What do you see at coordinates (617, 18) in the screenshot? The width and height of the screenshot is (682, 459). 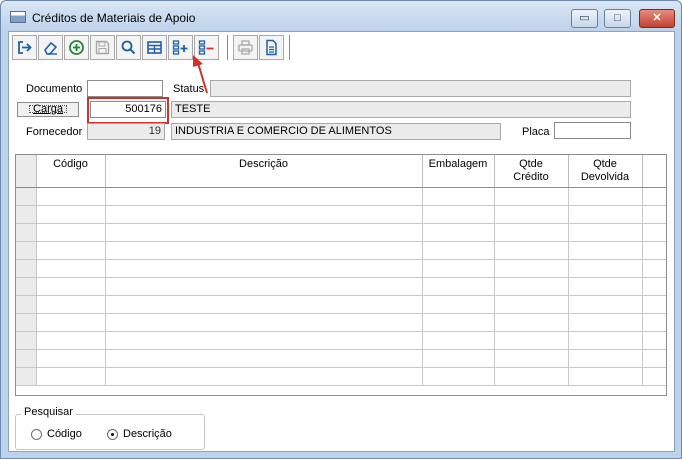 I see `maximize-button: □` at bounding box center [617, 18].